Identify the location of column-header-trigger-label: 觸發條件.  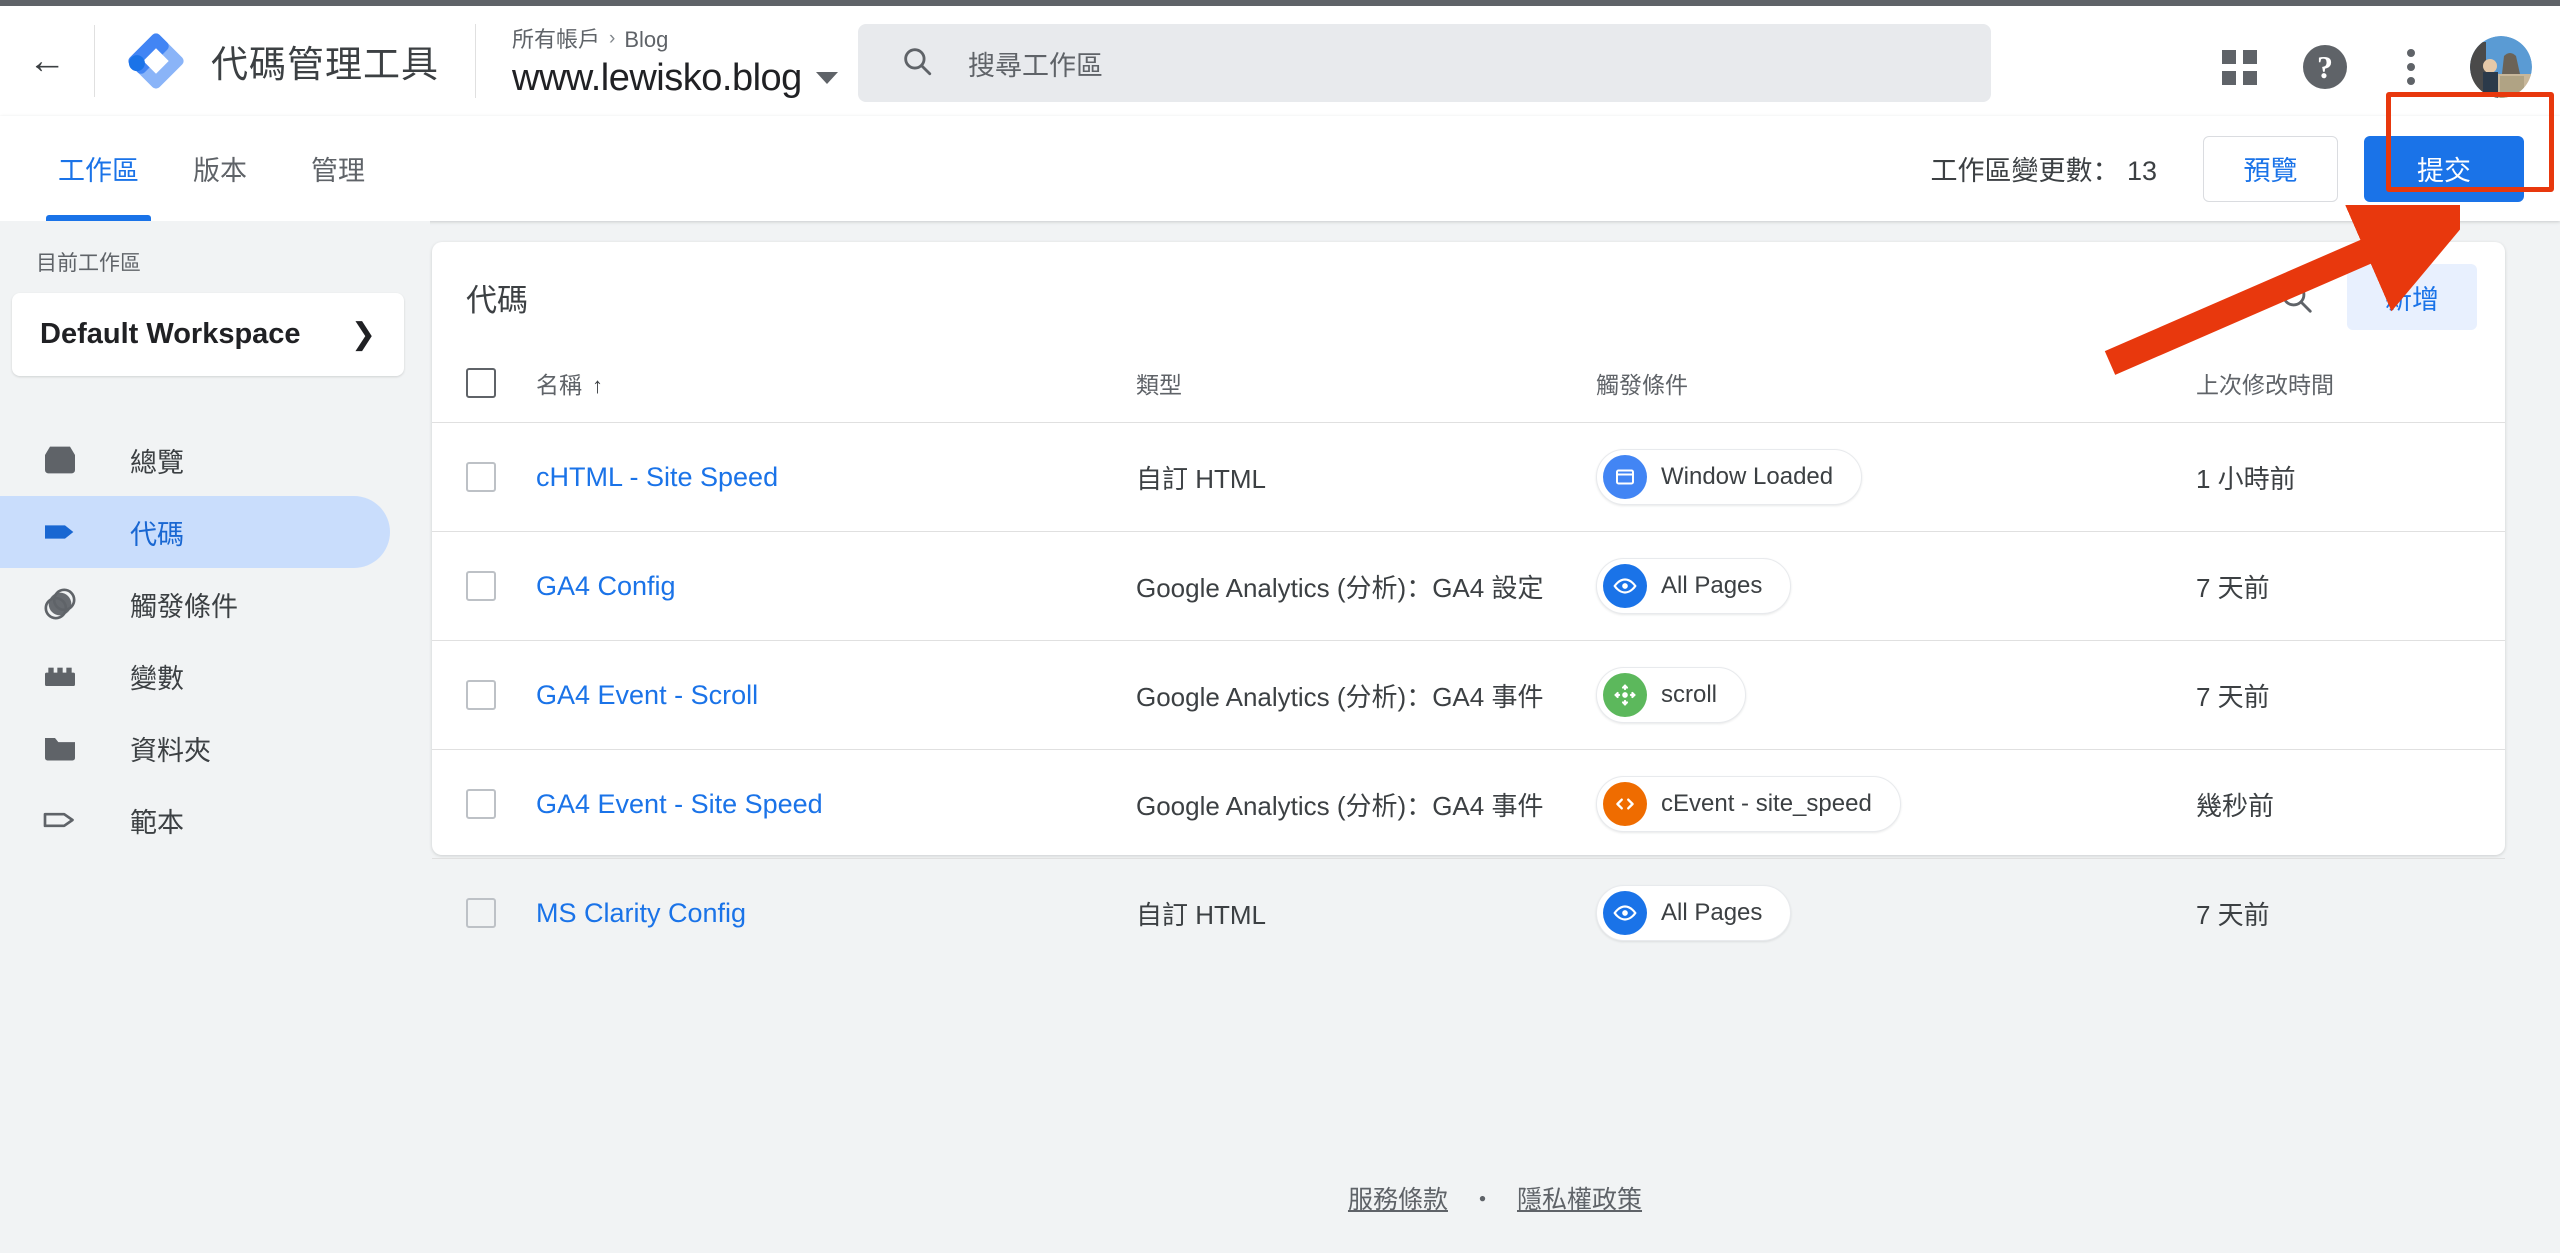
(1642, 385).